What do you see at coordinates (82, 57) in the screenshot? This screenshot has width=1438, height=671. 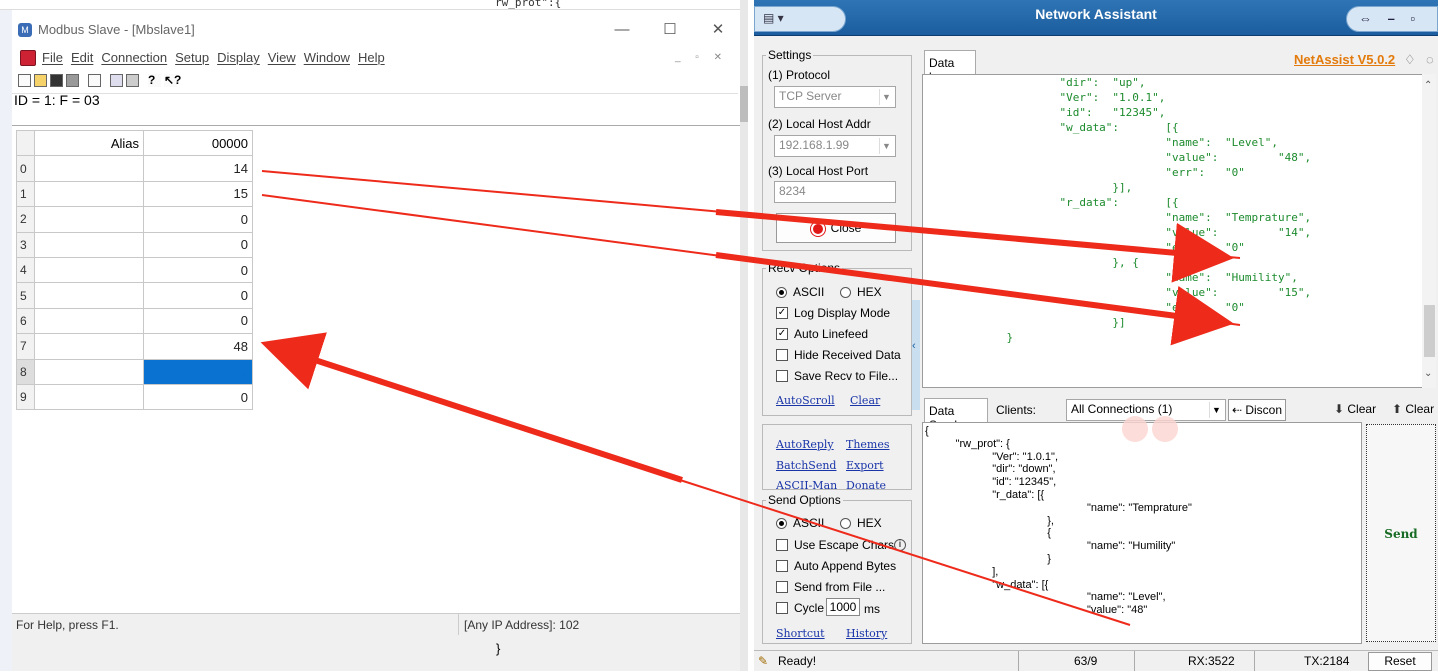 I see `menu-edit: Edit` at bounding box center [82, 57].